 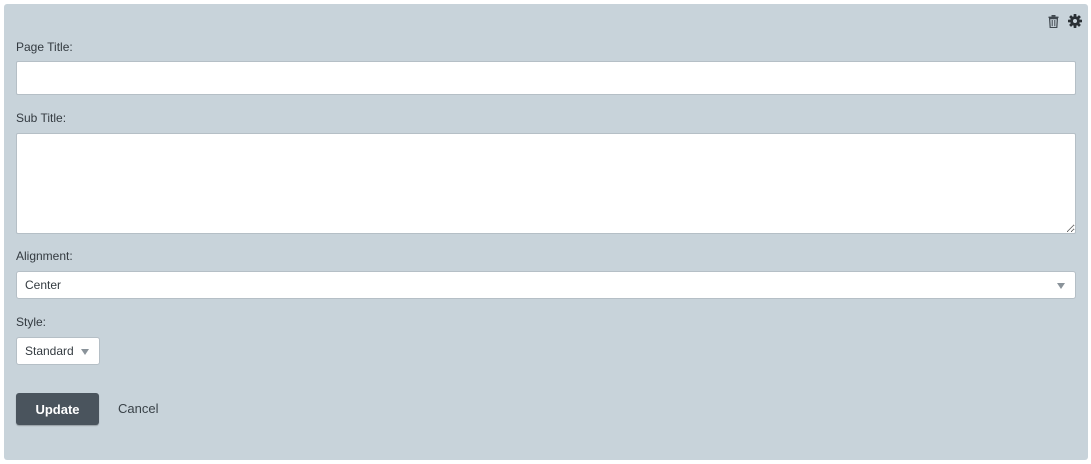 What do you see at coordinates (57, 409) in the screenshot?
I see `update-button: Update` at bounding box center [57, 409].